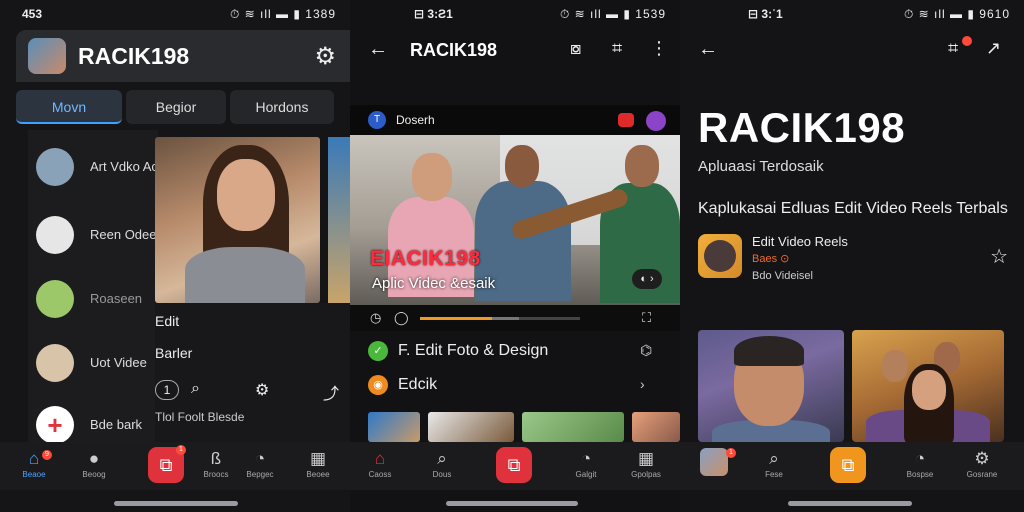 The width and height of the screenshot is (1024, 512). I want to click on settings-gear-icon: ⚙, so click(325, 56).